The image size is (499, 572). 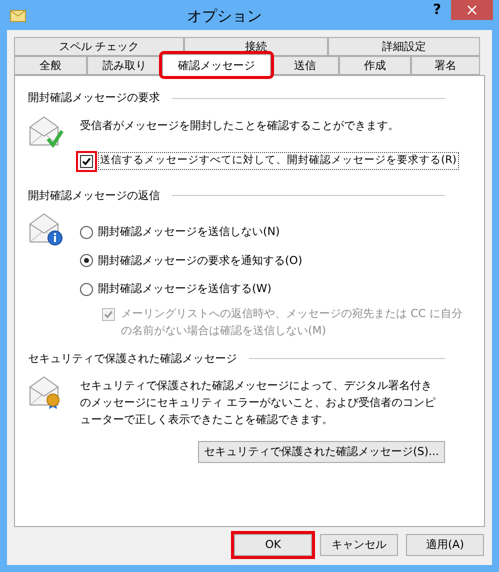 What do you see at coordinates (132, 358) in the screenshot?
I see `section-heading: セキュリティで保護された確認メッセージ` at bounding box center [132, 358].